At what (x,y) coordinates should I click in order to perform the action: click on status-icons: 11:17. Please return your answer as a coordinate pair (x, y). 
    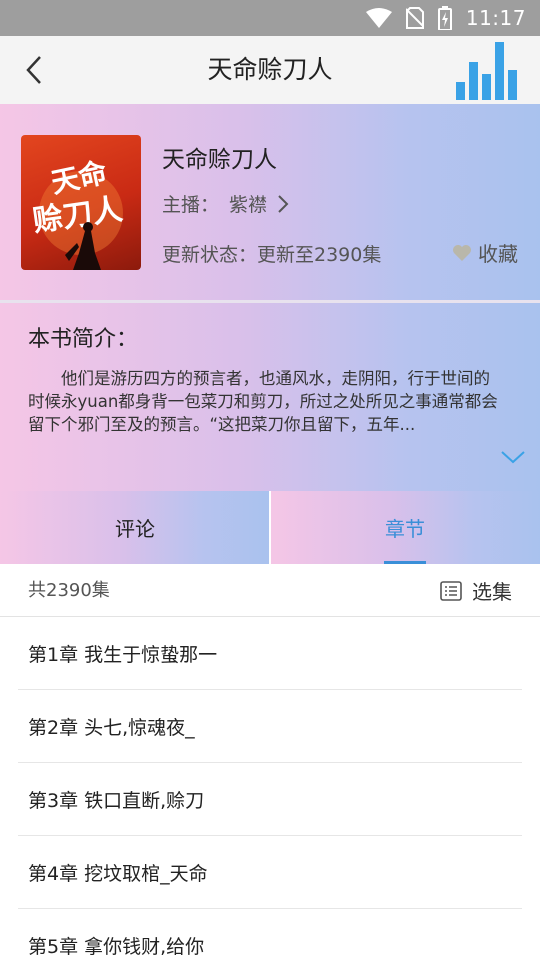
    Looking at the image, I should click on (445, 18).